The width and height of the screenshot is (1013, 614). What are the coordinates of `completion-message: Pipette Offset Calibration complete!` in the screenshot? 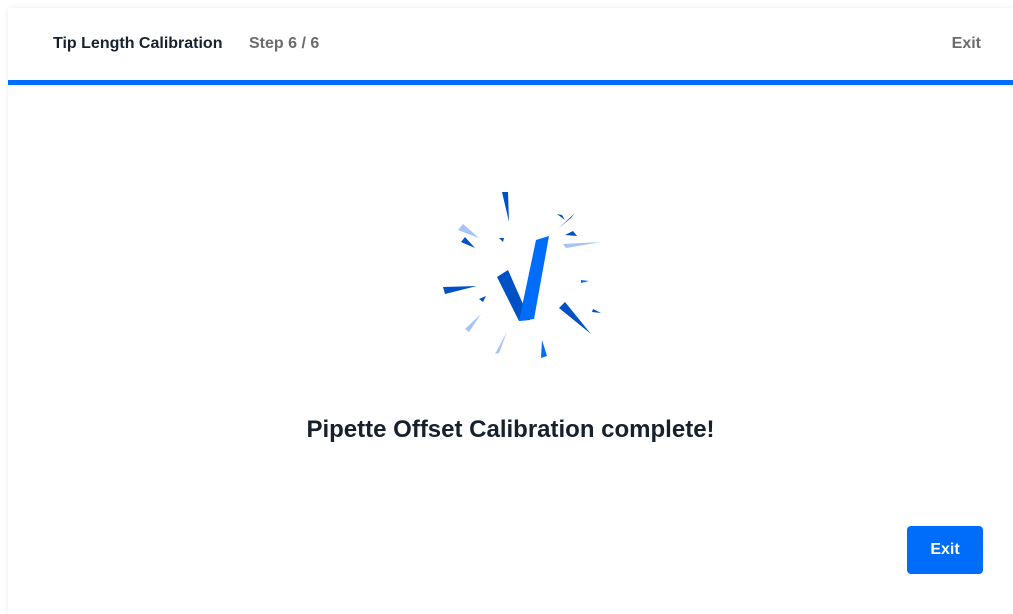 It's located at (510, 429).